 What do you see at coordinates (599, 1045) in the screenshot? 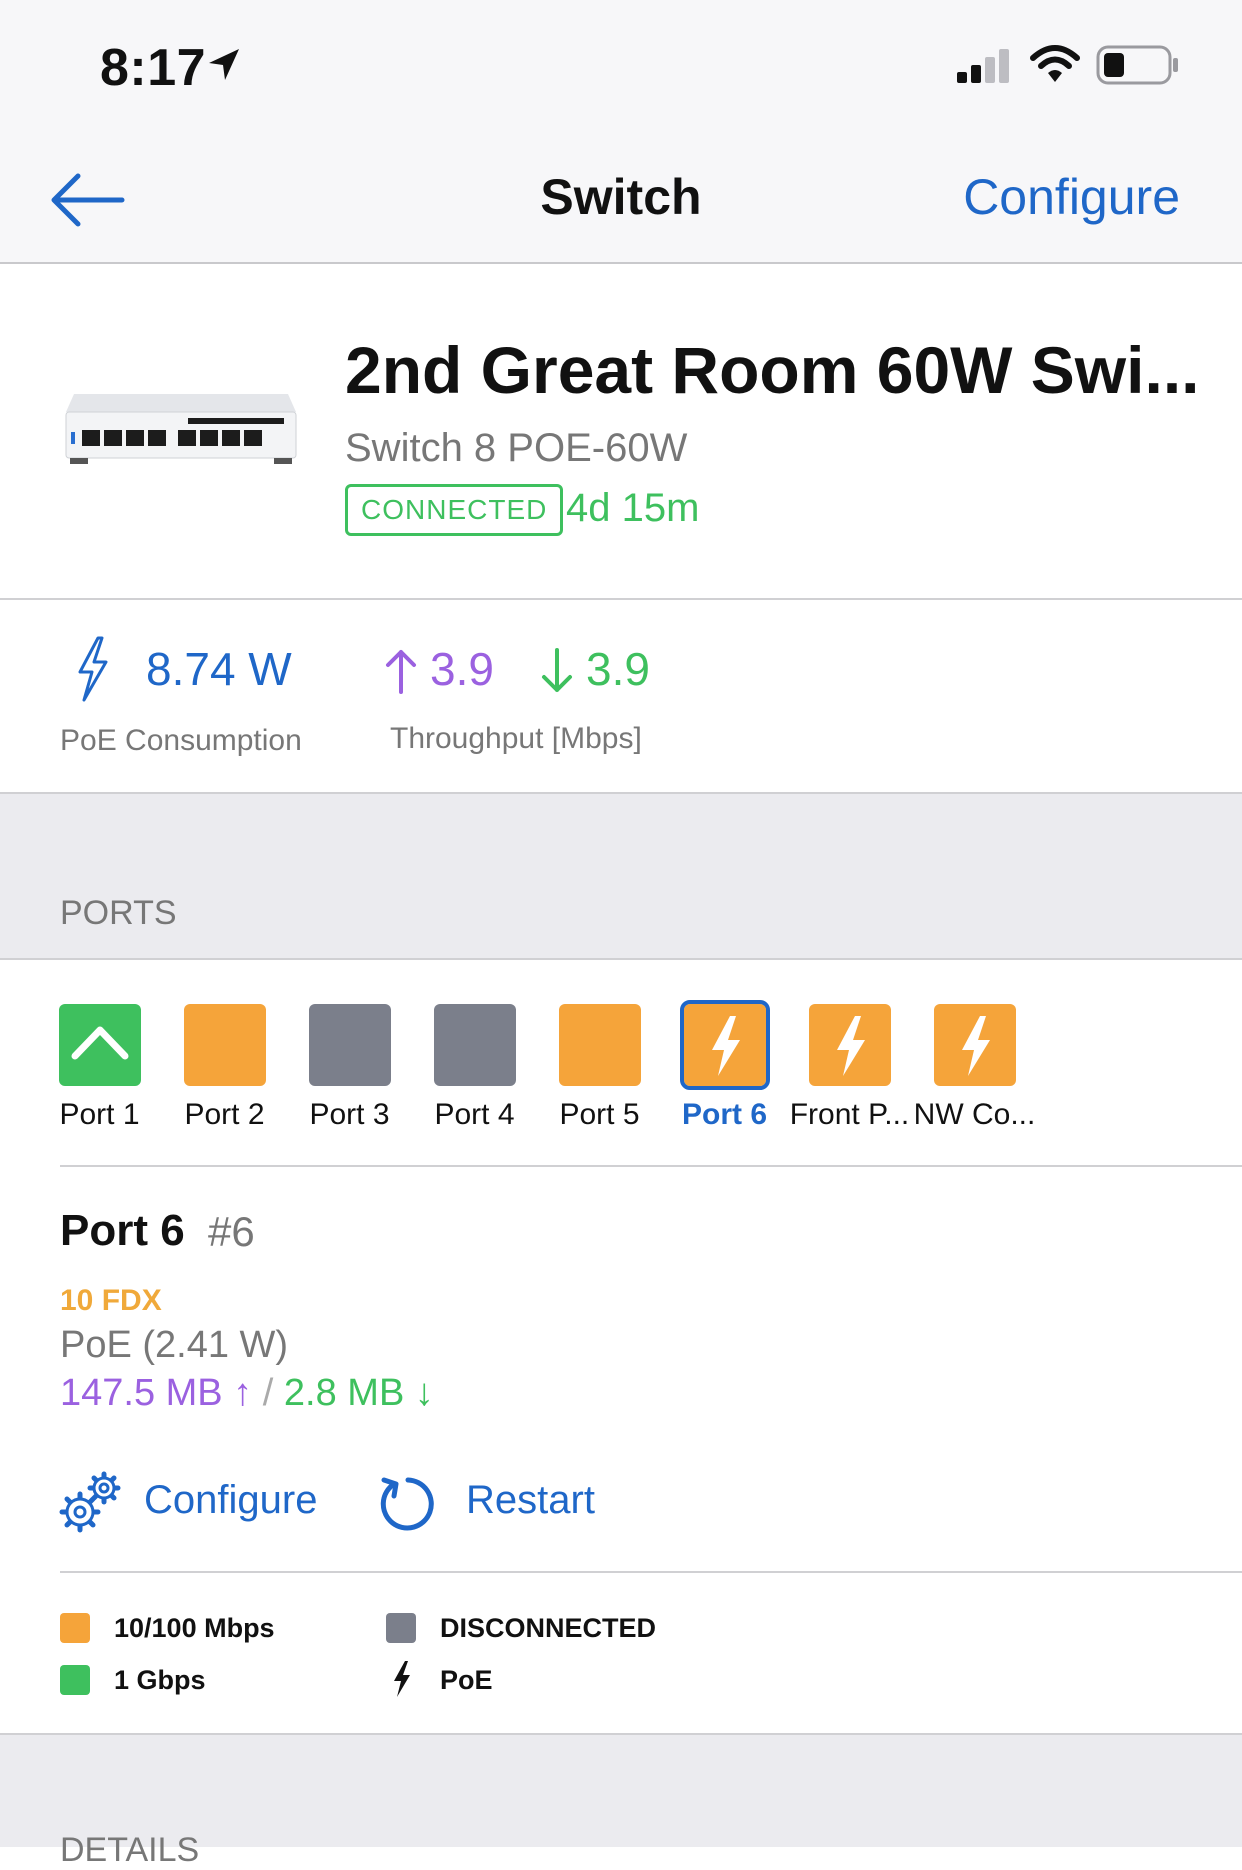
I see `port-5-indicator` at bounding box center [599, 1045].